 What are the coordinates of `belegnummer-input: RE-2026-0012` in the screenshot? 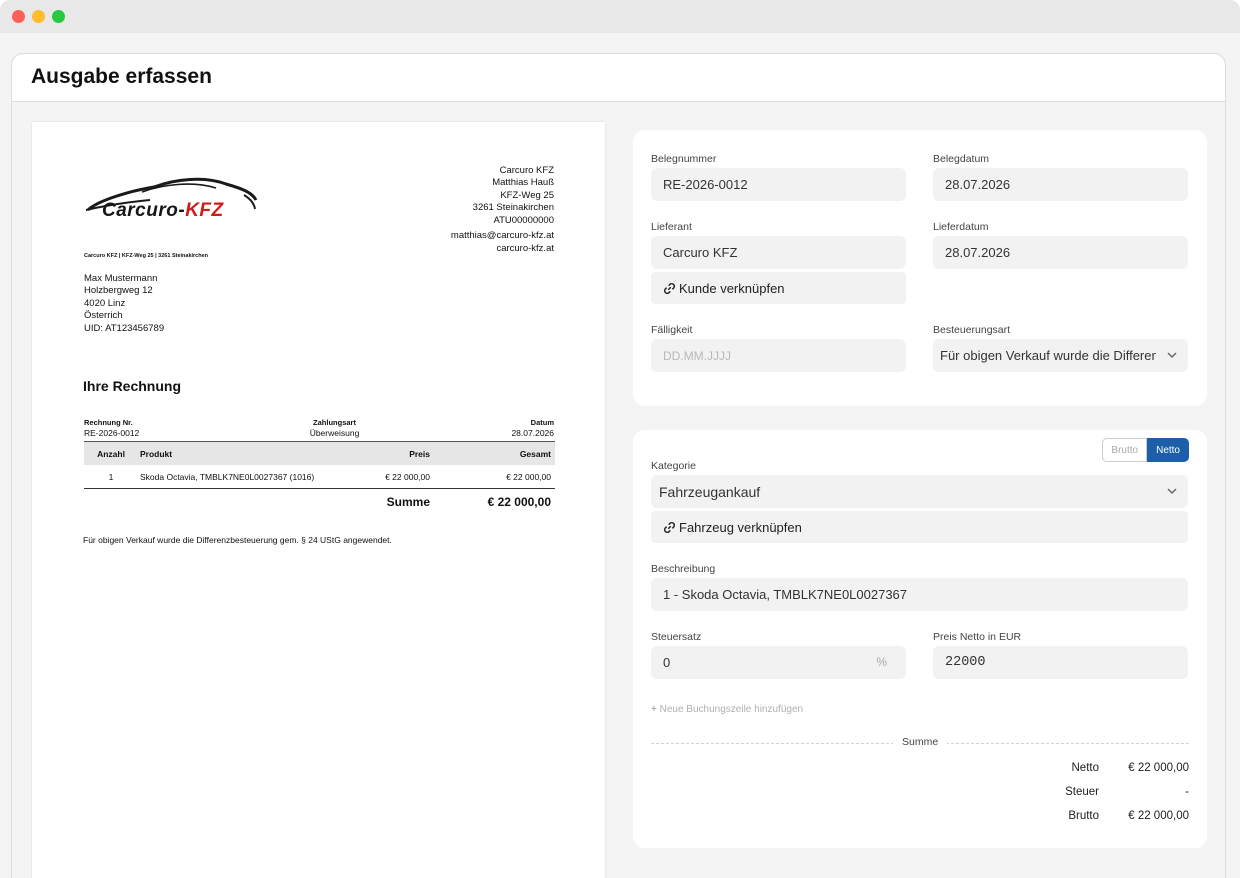 It's located at (778, 184).